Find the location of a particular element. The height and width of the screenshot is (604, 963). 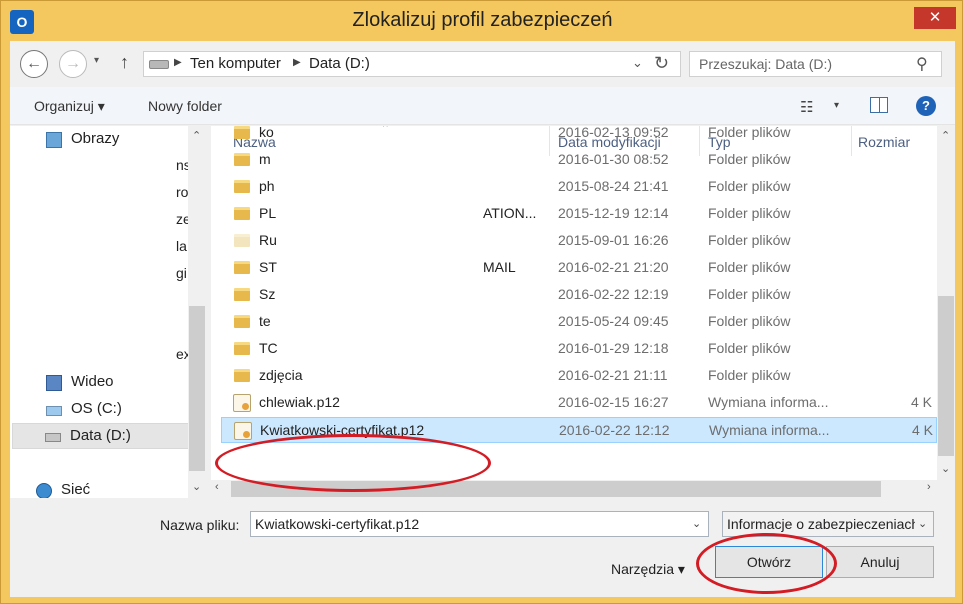

file-date: 2015-05-24 09:45 is located at coordinates (613, 321).